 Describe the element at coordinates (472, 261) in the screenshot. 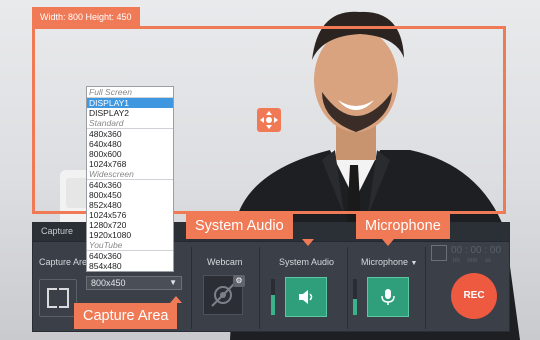

I see `timer-units: hh mm ss` at that location.